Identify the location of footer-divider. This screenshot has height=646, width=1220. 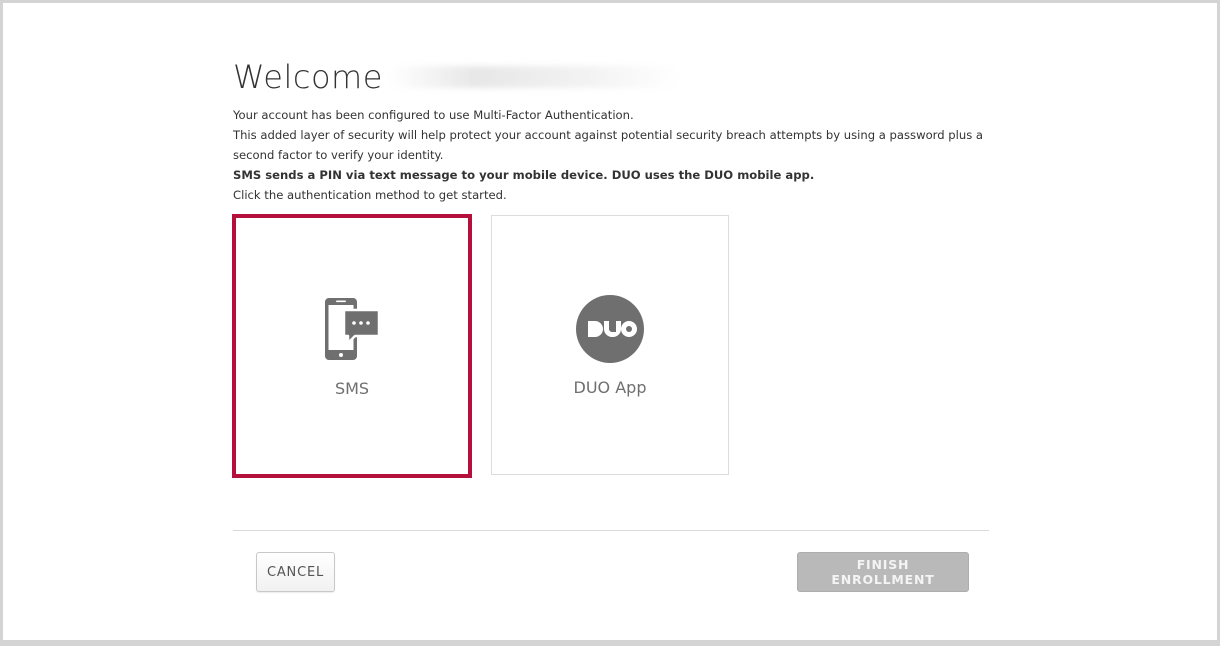
(611, 530).